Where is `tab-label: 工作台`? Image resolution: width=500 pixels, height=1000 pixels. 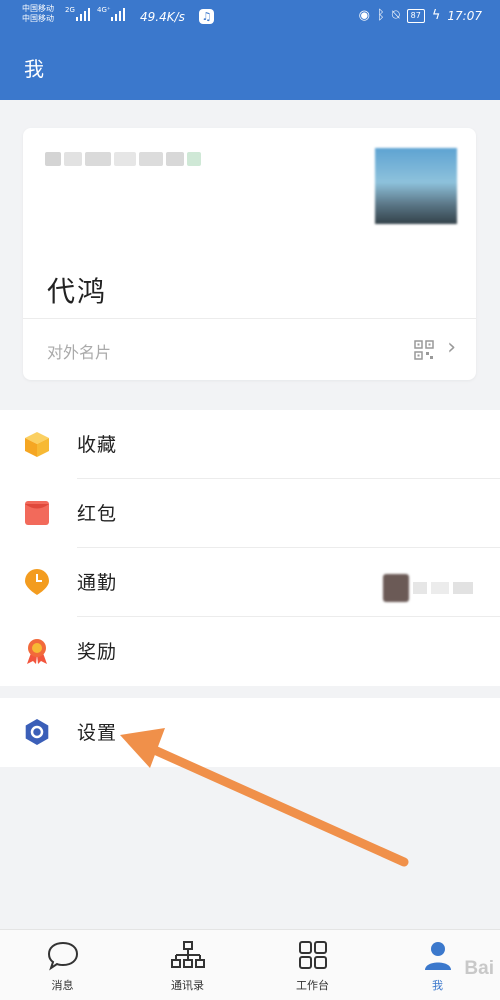
tab-label: 工作台 is located at coordinates (312, 985).